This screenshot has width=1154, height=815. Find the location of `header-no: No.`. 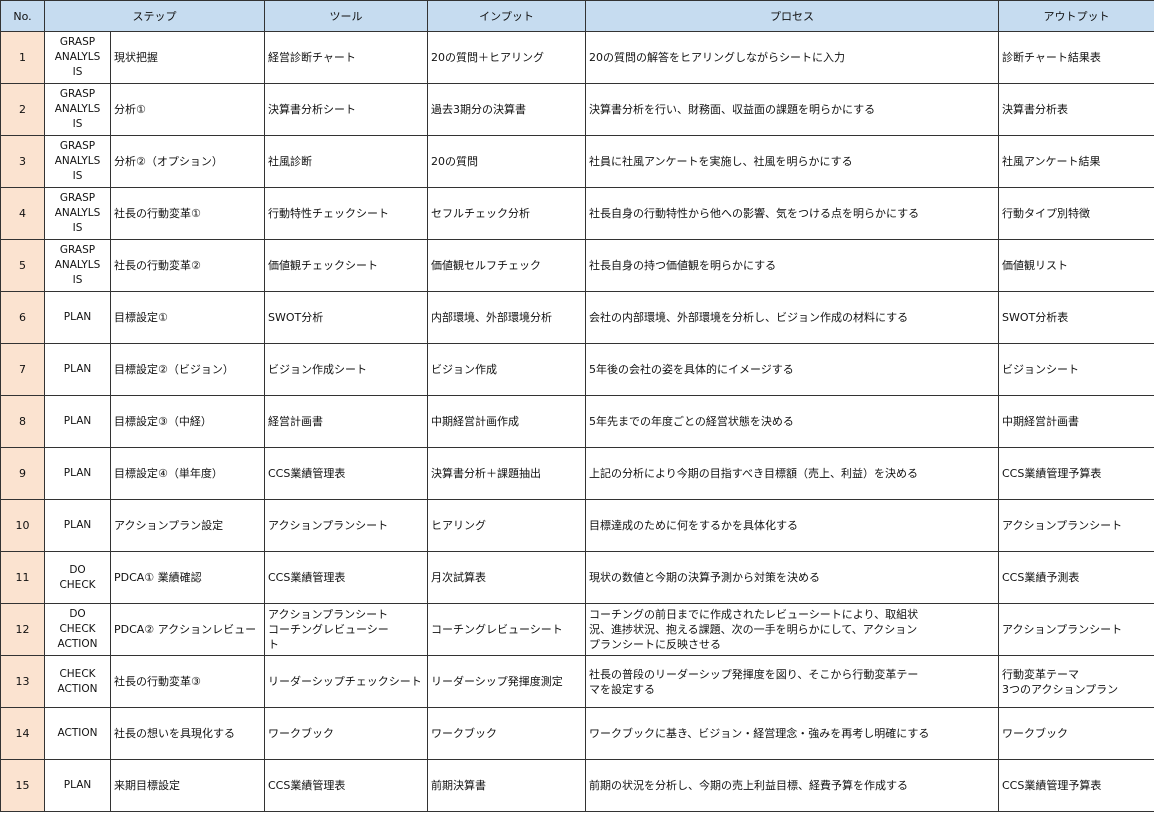

header-no: No. is located at coordinates (22, 16).